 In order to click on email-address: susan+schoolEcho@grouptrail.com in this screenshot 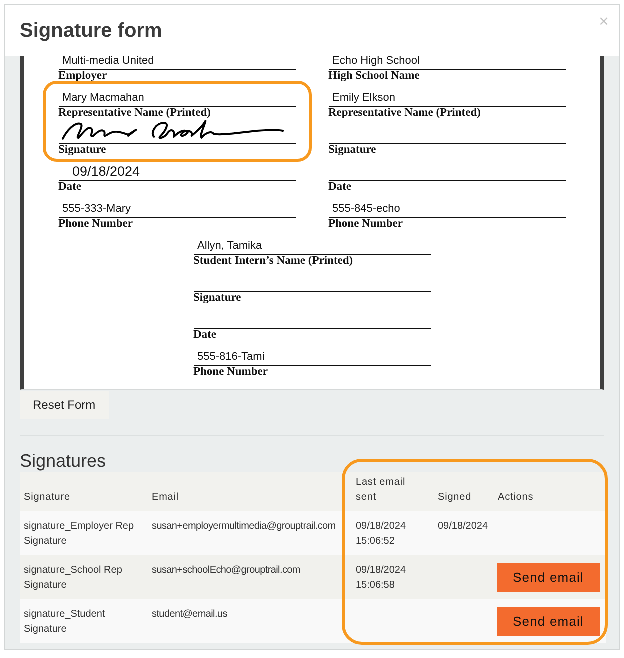, I will do `click(226, 571)`.